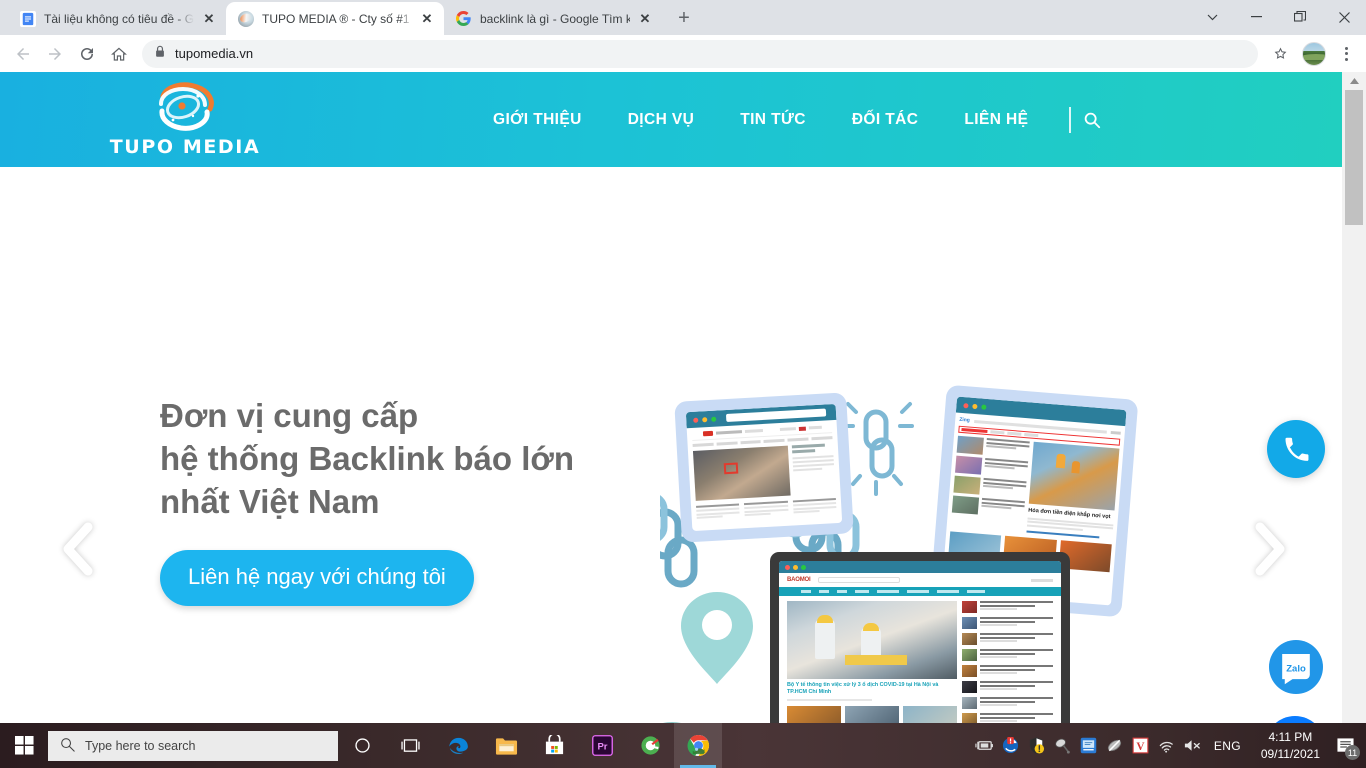 This screenshot has width=1366, height=768. Describe the element at coordinates (1296, 449) in the screenshot. I see `floating-phone-button` at that location.